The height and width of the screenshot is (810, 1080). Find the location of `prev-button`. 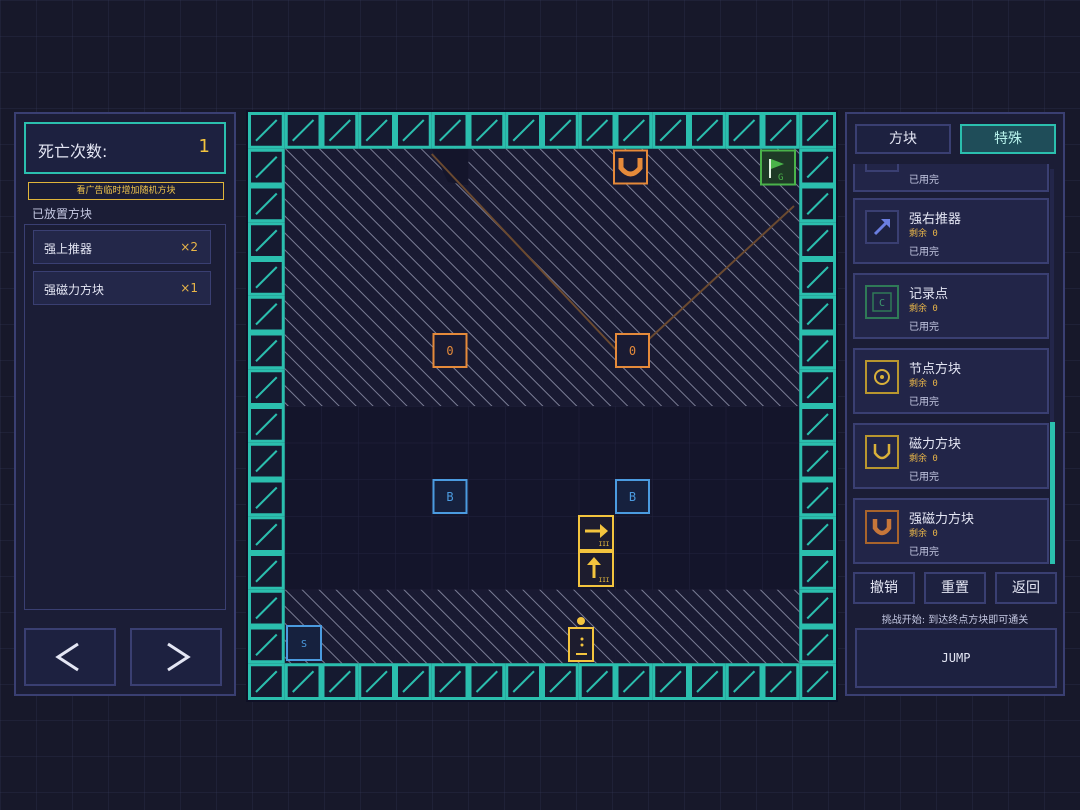

prev-button is located at coordinates (70, 657).